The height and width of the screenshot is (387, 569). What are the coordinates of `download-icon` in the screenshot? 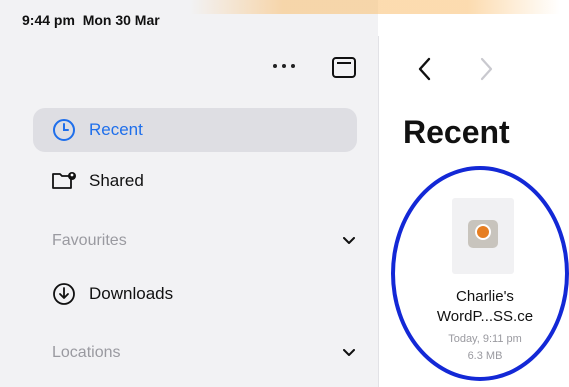 It's located at (64, 294).